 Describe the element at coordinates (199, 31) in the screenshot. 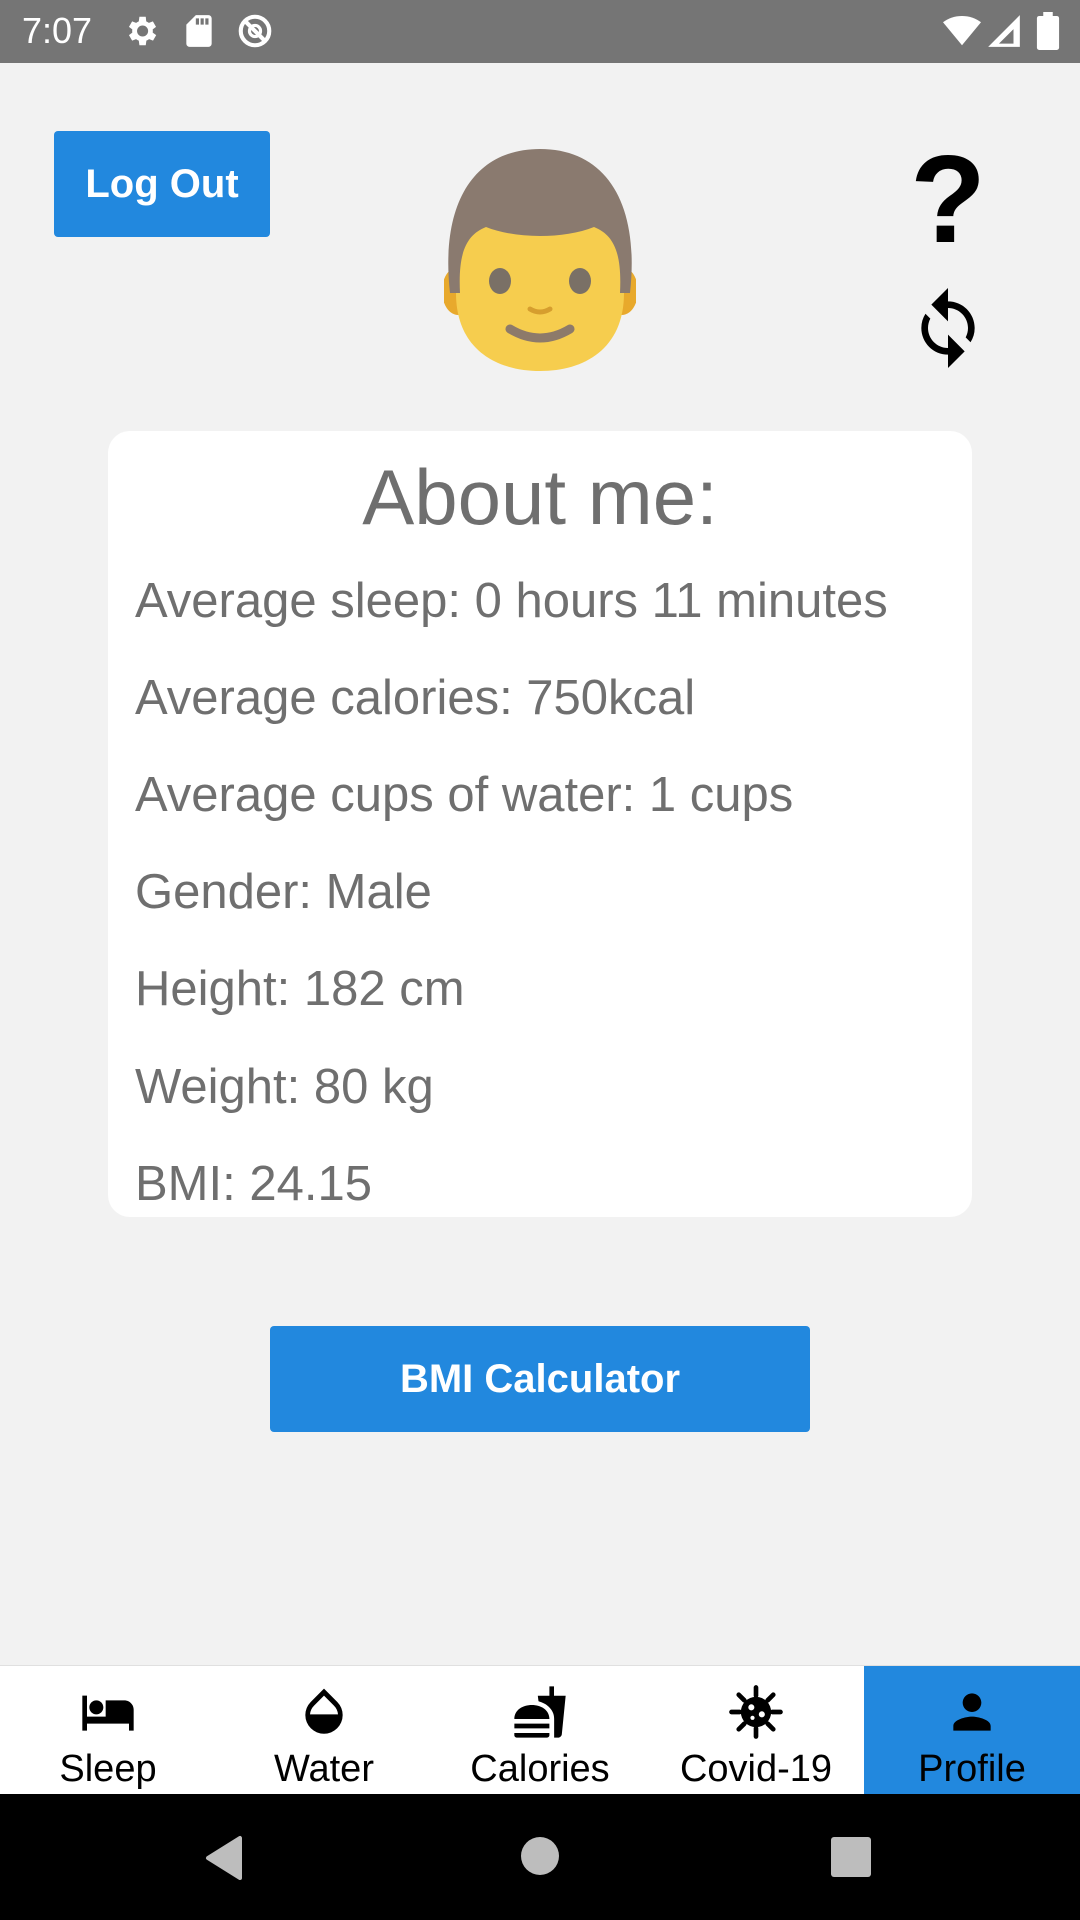

I see `sd-card-icon` at that location.